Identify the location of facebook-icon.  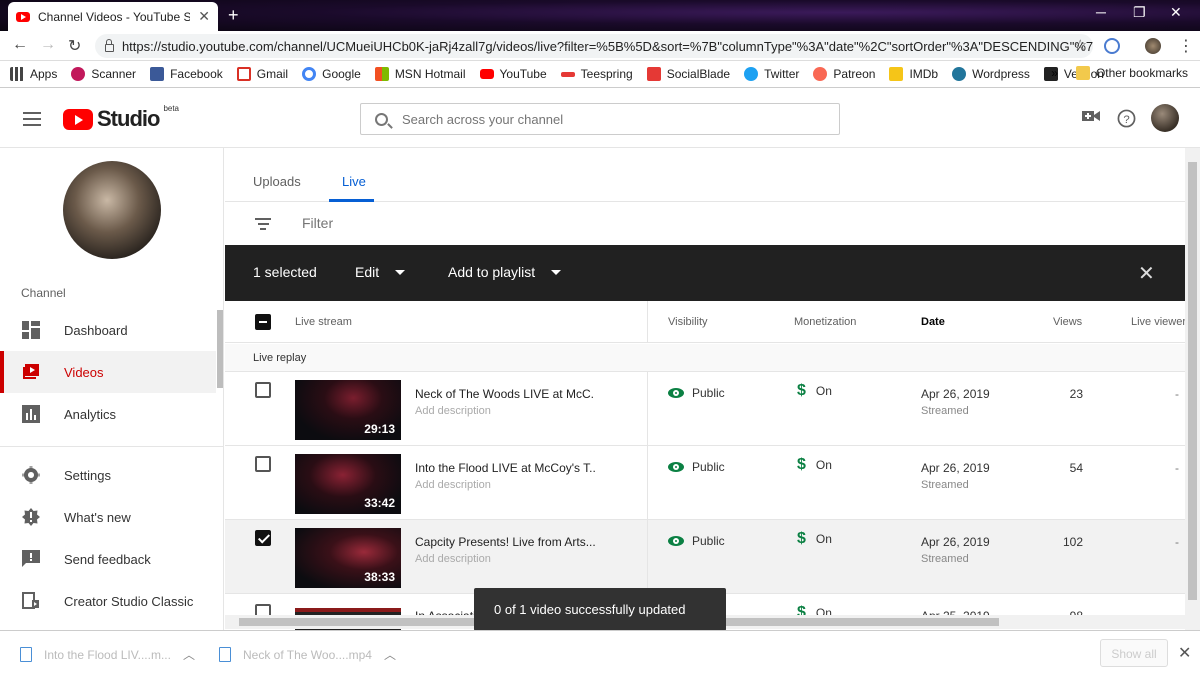
(157, 74).